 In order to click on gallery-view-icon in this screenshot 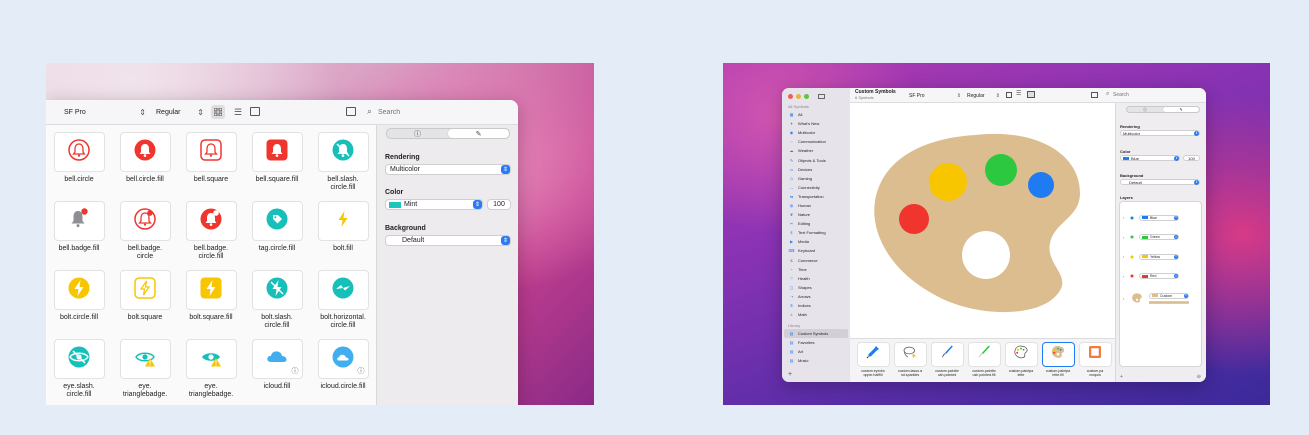, I will do `click(1031, 94)`.